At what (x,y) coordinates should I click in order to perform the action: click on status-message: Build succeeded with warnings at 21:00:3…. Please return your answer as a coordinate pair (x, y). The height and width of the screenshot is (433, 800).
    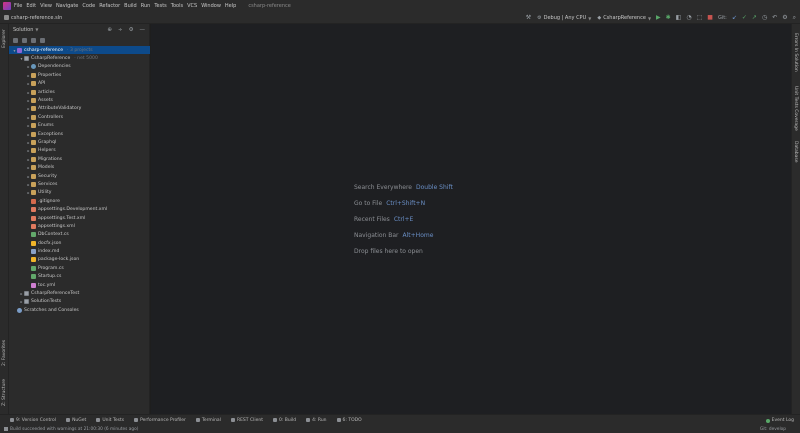
    Looking at the image, I should click on (71, 429).